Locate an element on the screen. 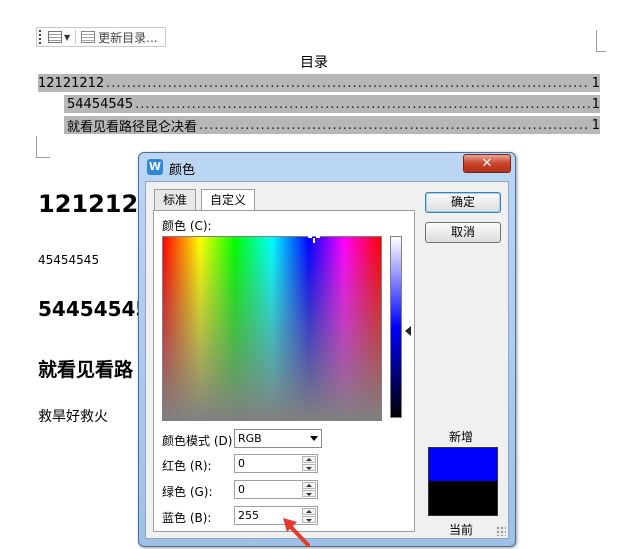 This screenshot has width=621, height=549. red-value: 0 is located at coordinates (241, 463).